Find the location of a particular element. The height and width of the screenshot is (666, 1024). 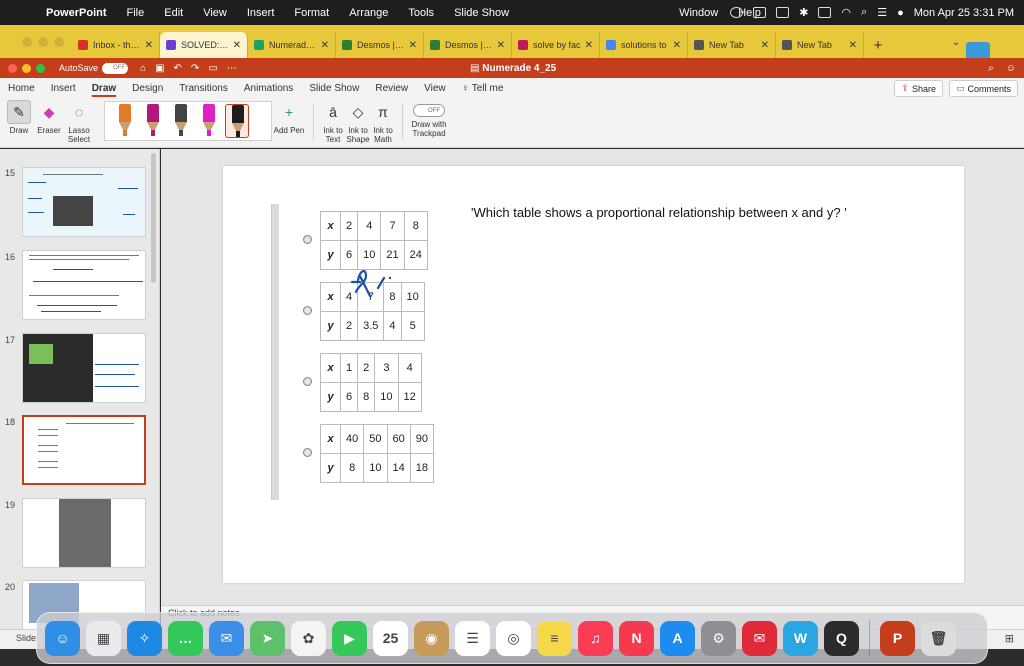

menu-format: Format is located at coordinates (311, 13).